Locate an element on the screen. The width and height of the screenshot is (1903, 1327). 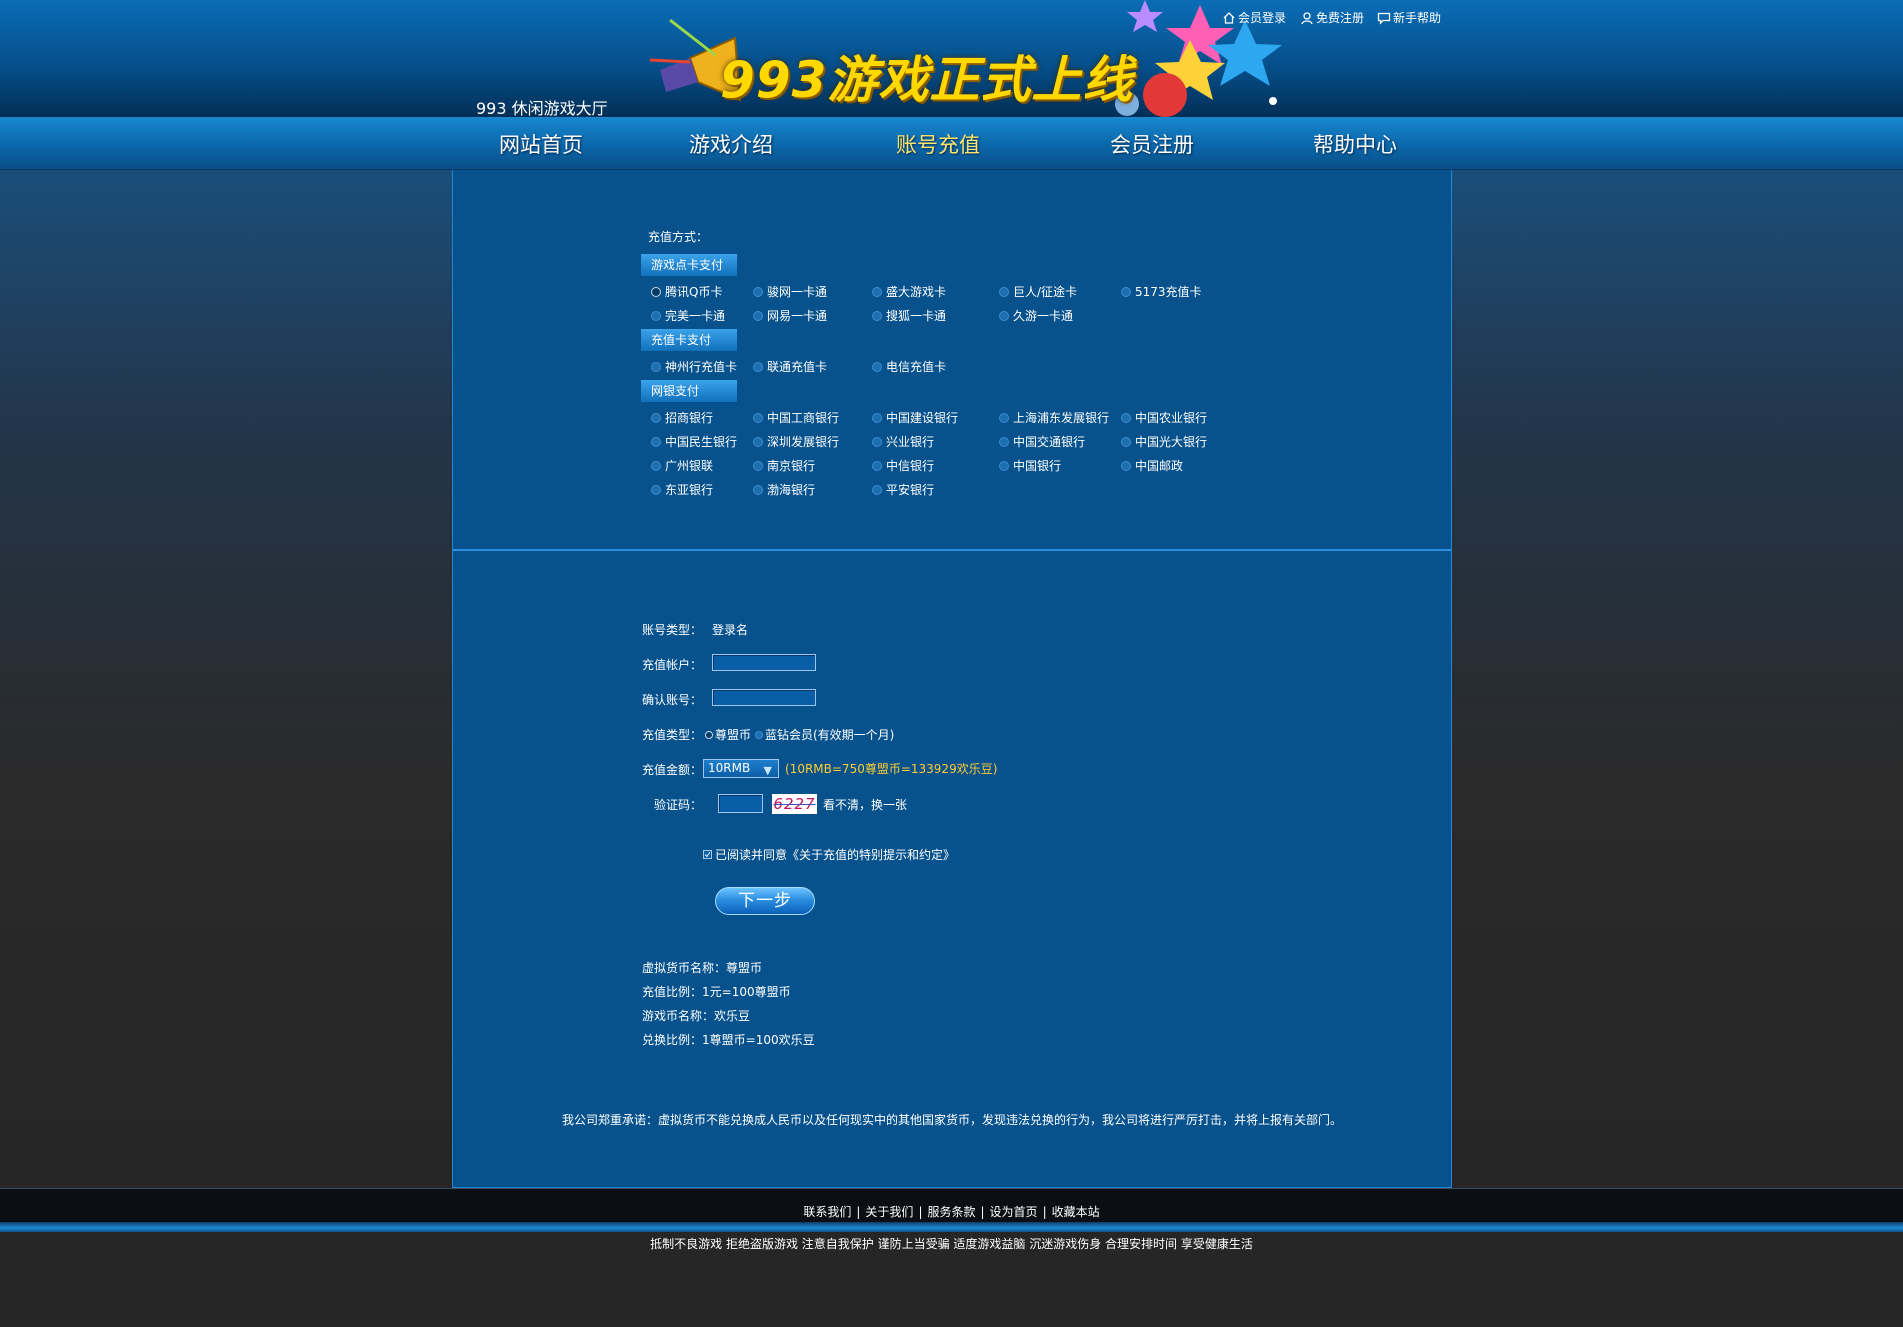
payment-option: 渤海银行 is located at coordinates (784, 489).